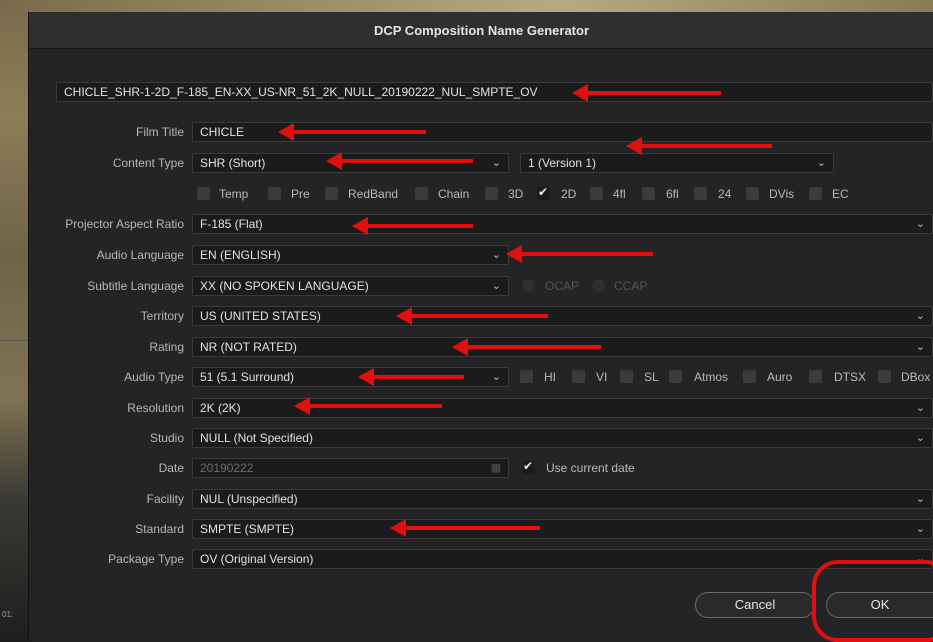 This screenshot has height=642, width=933. I want to click on checkbox-vi, so click(578, 376).